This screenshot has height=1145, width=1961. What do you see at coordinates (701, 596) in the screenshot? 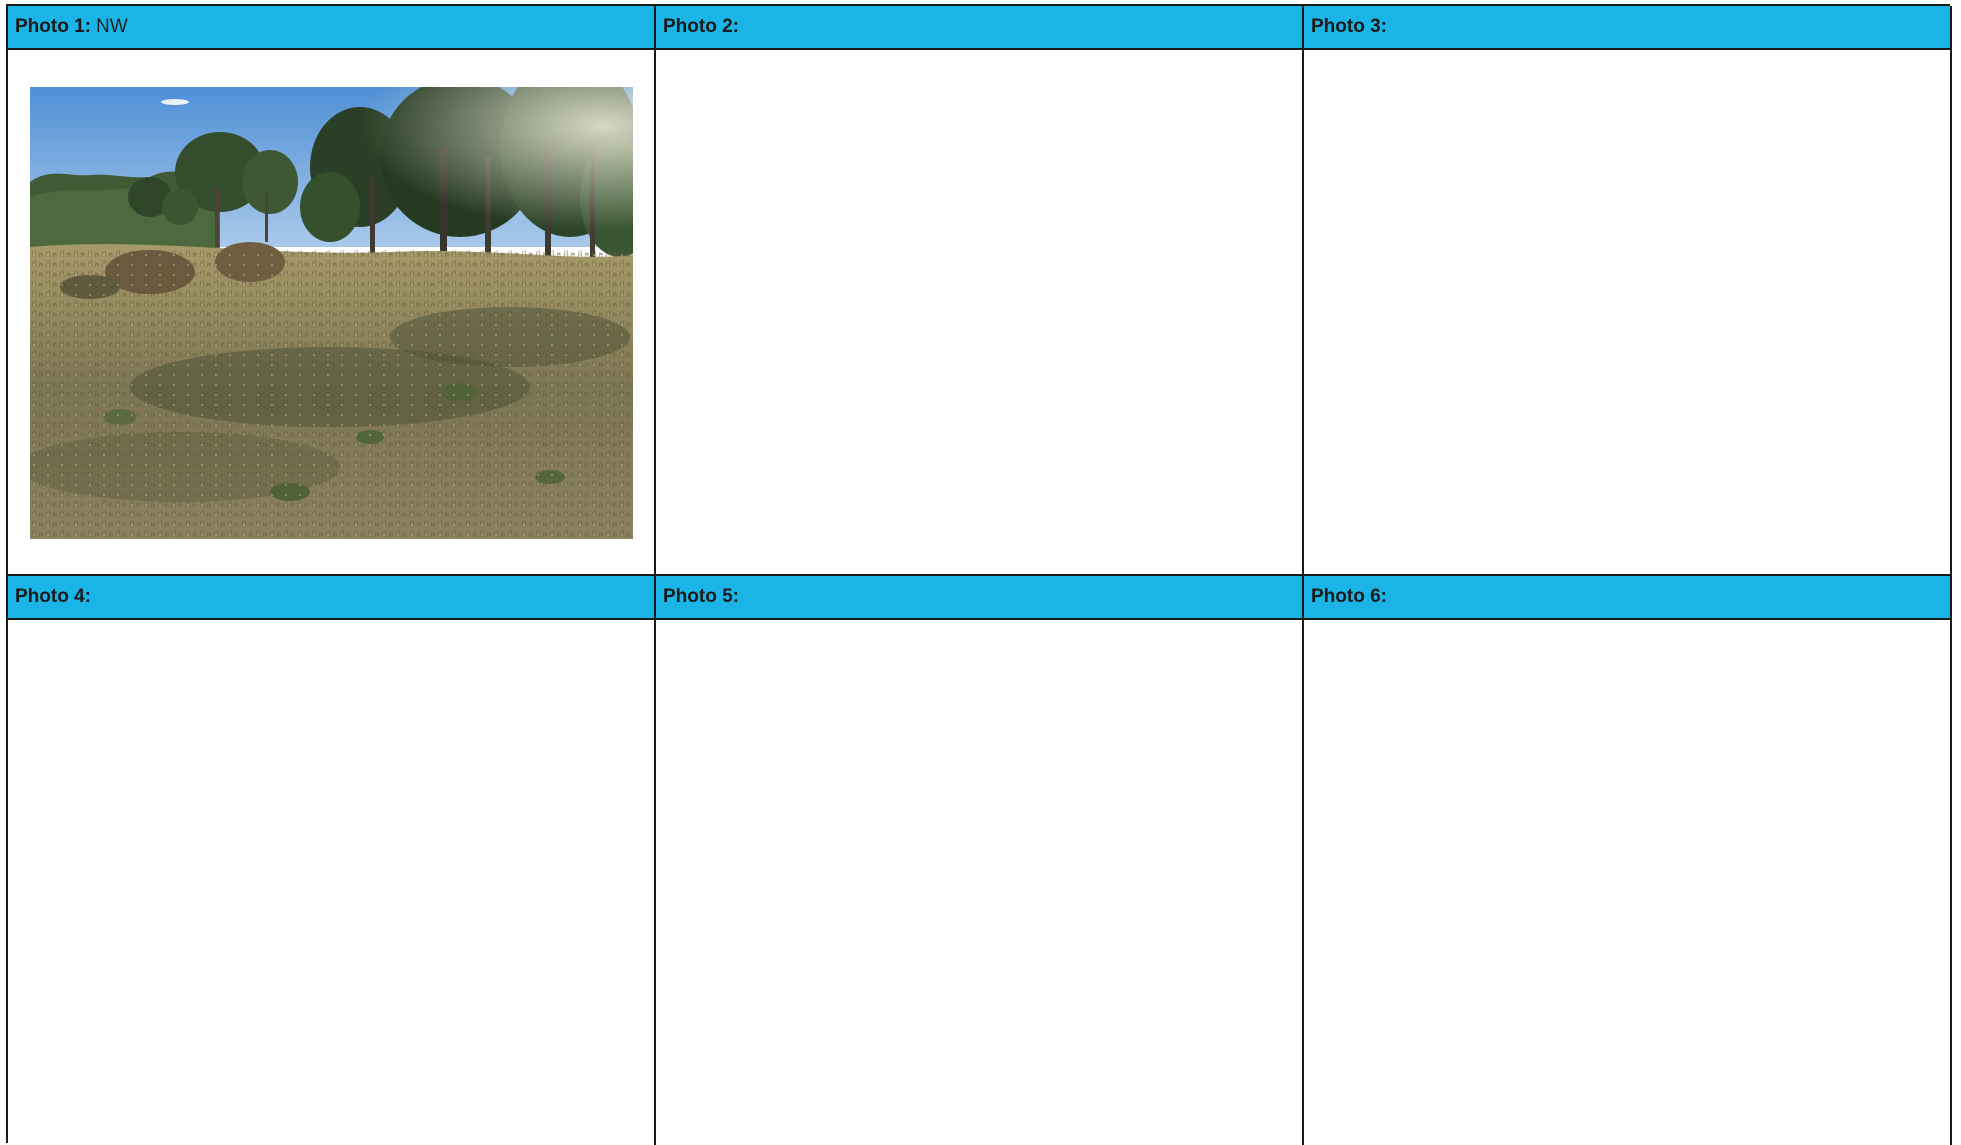
I see `photo-label-5: Photo 5:` at bounding box center [701, 596].